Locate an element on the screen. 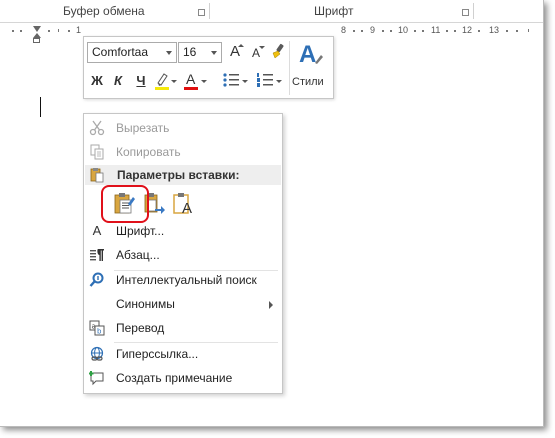 Image resolution: width=555 pixels, height=438 pixels. menu-item-copy: Копировать is located at coordinates (183, 152).